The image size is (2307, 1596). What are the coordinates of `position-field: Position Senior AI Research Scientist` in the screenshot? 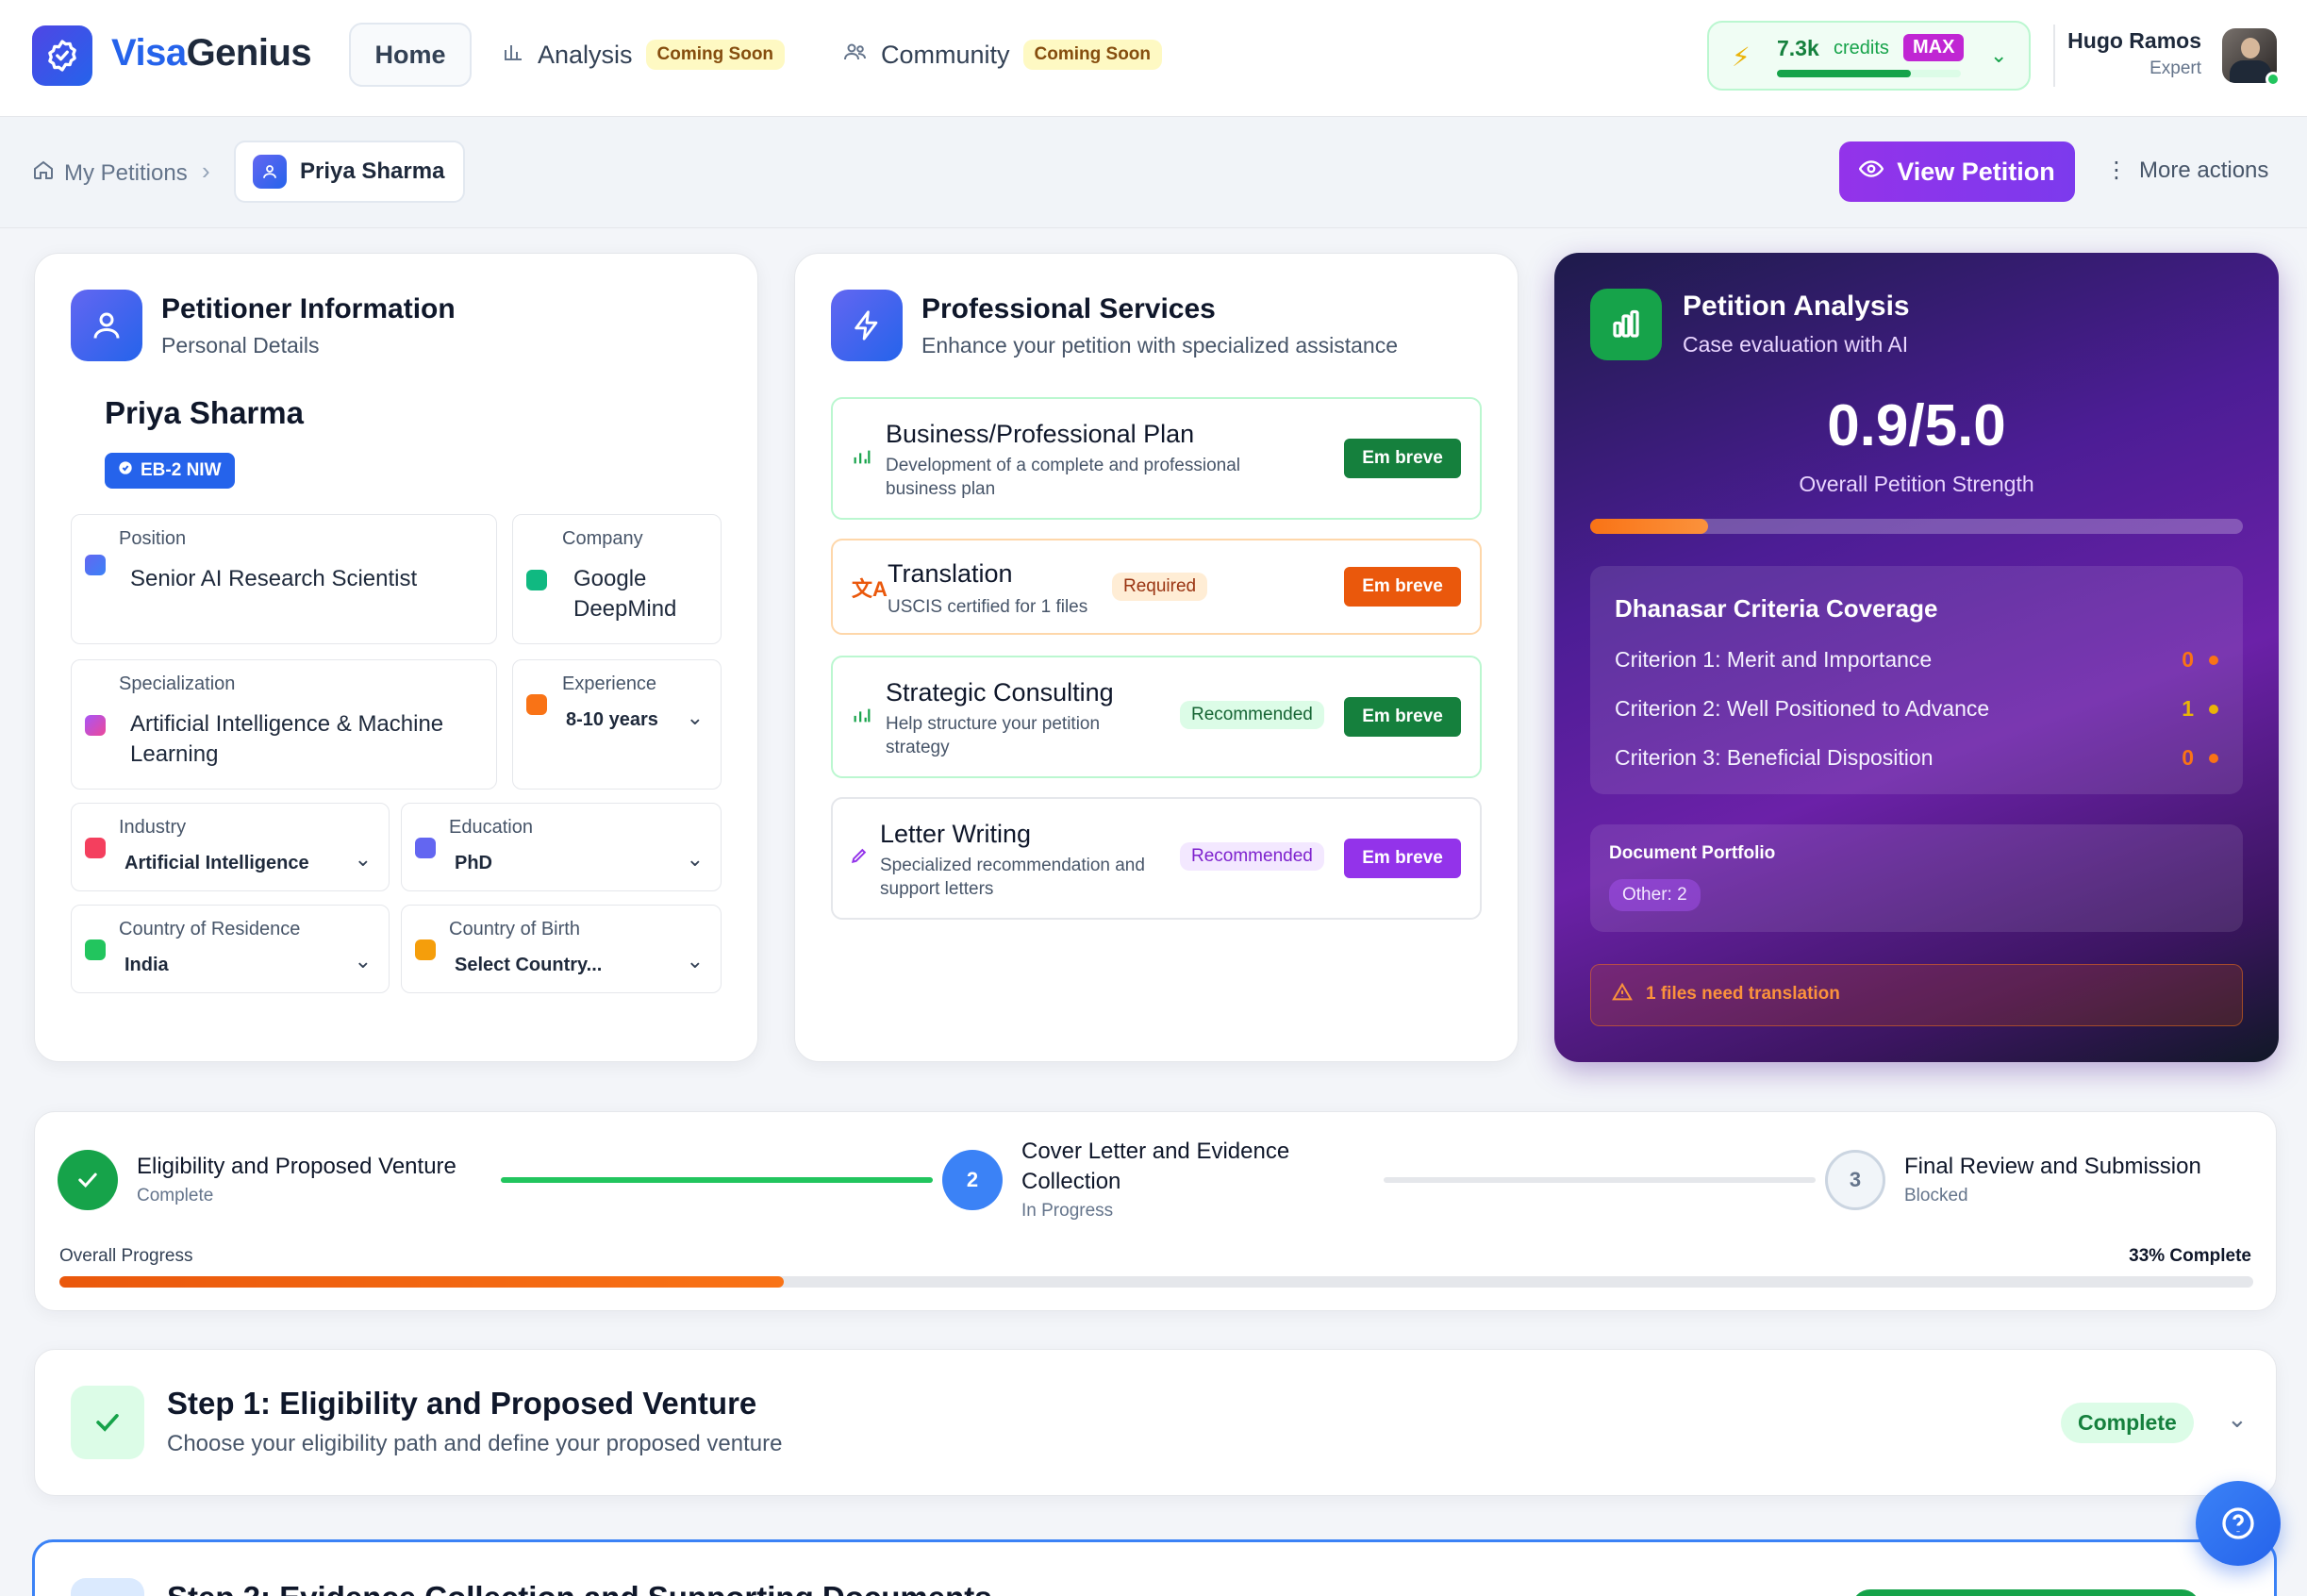 It's located at (284, 579).